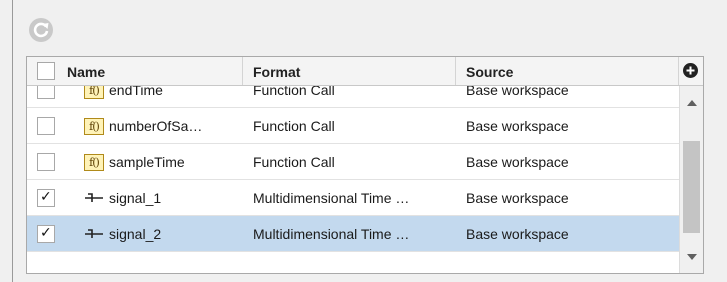 This screenshot has width=727, height=282. Describe the element at coordinates (567, 71) in the screenshot. I see `column-header-source: Source` at that location.